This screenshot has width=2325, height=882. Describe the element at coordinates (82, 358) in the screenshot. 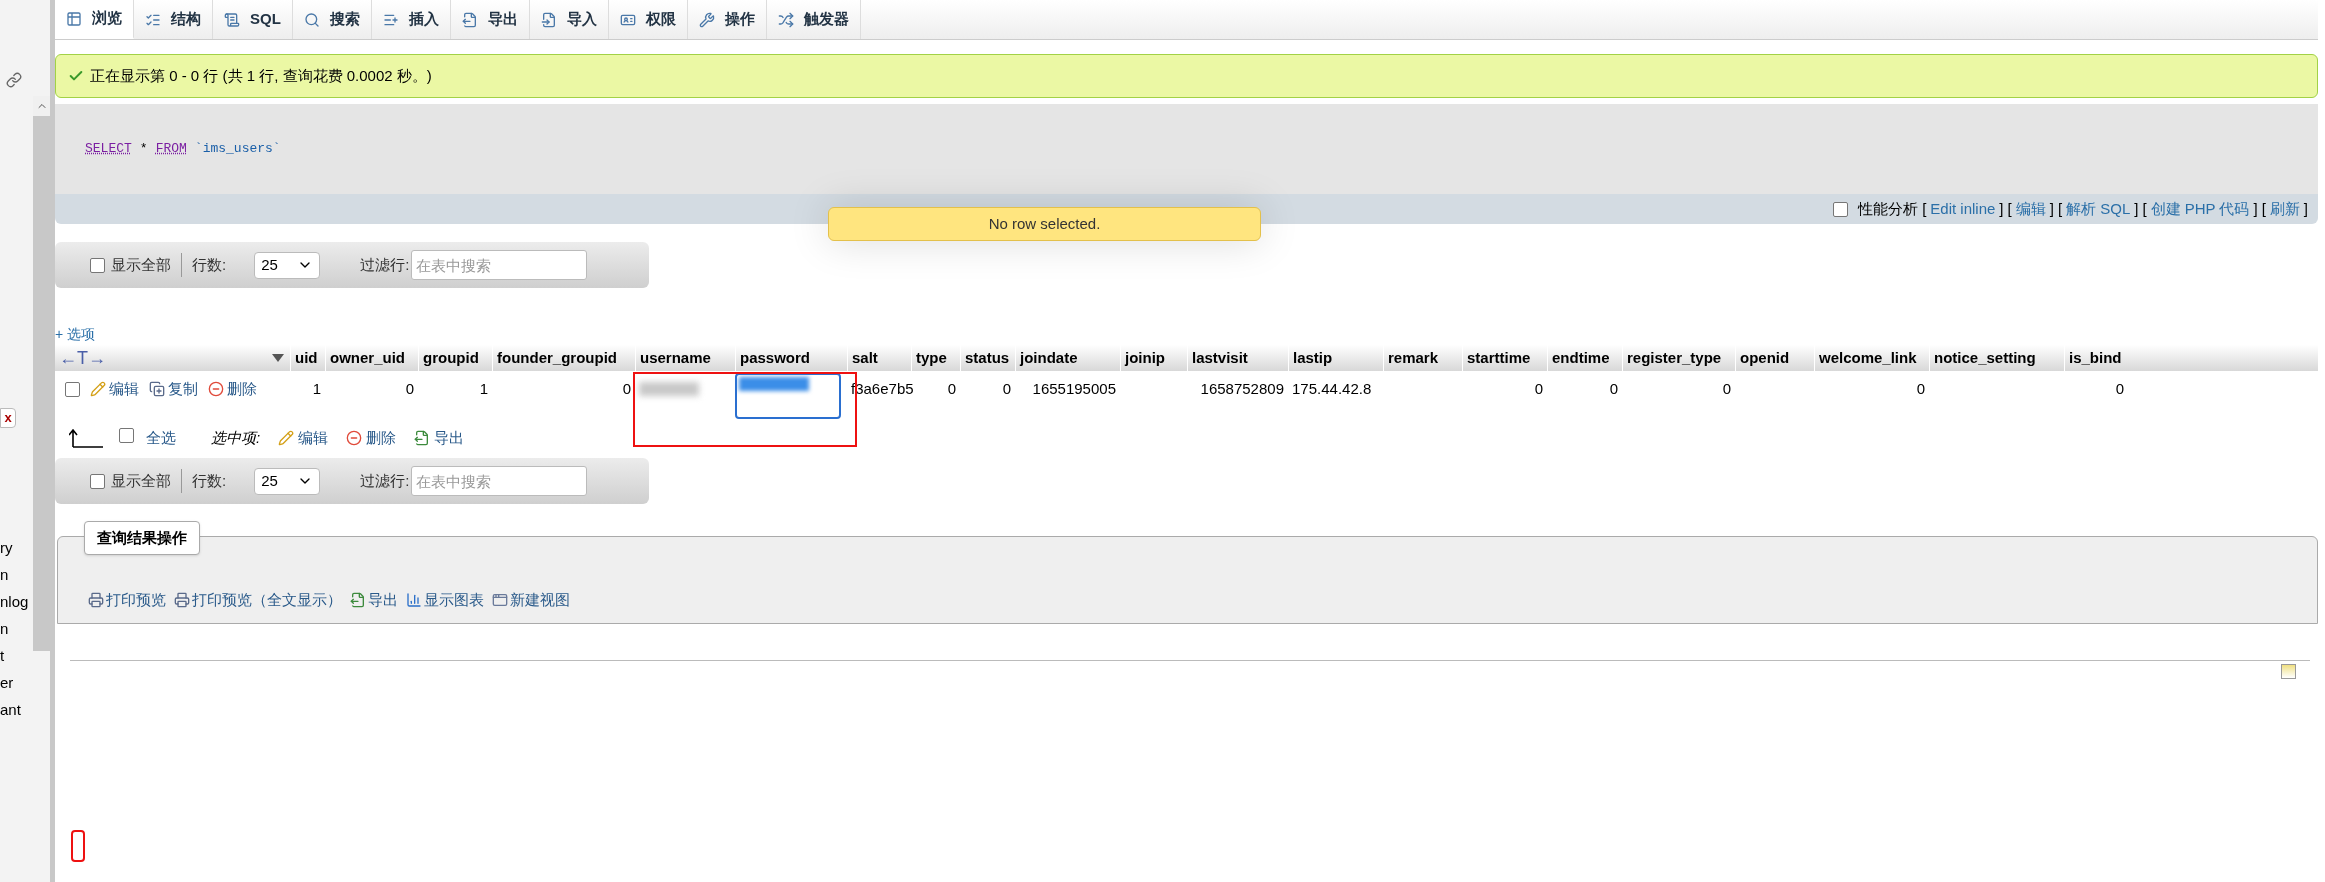

I see `column-toggle: ←T→` at that location.